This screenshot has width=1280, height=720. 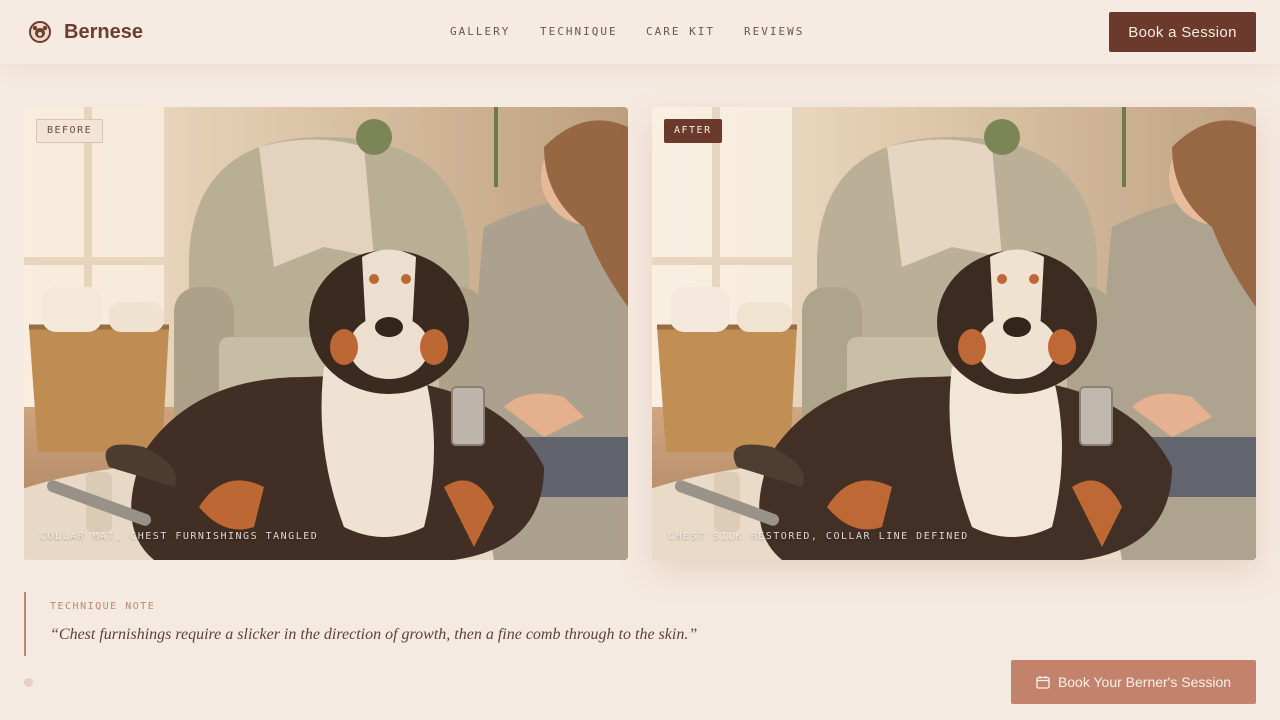 What do you see at coordinates (40, 32) in the screenshot?
I see `dog-paw-logo-icon` at bounding box center [40, 32].